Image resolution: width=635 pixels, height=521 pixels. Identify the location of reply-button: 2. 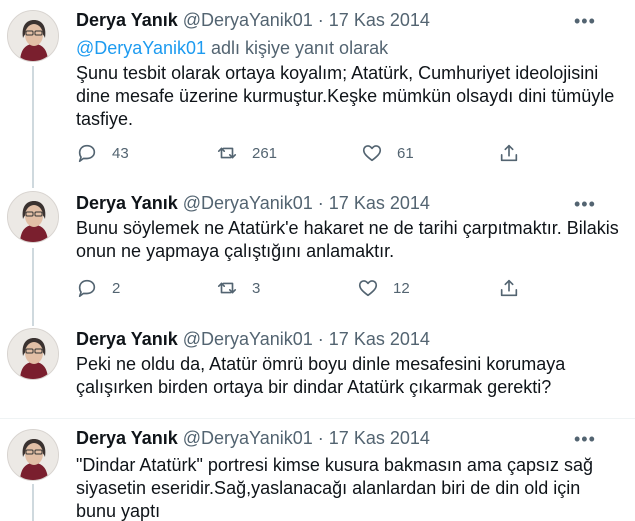
(98, 288).